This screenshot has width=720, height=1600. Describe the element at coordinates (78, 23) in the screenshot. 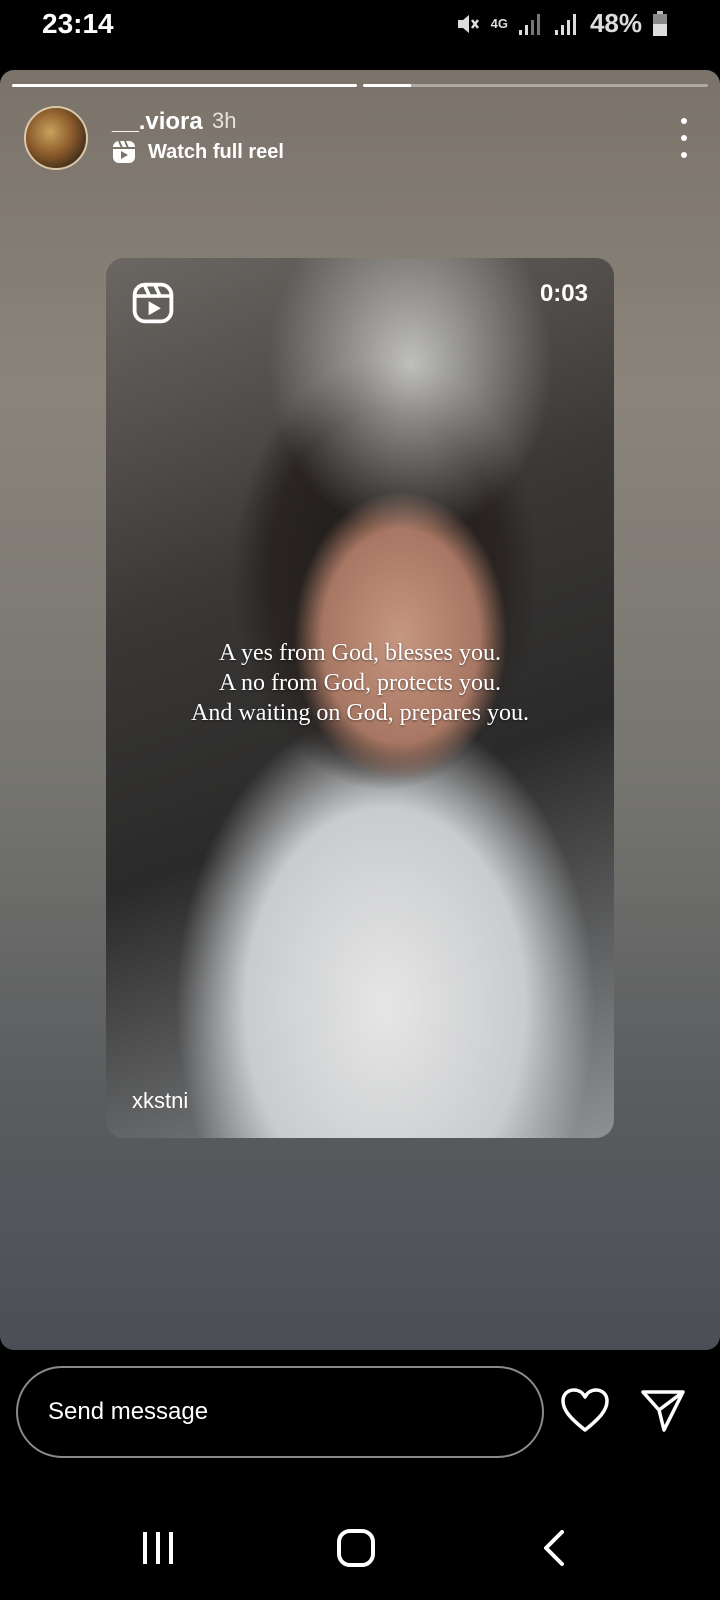

I see `status-time: 23:14` at that location.